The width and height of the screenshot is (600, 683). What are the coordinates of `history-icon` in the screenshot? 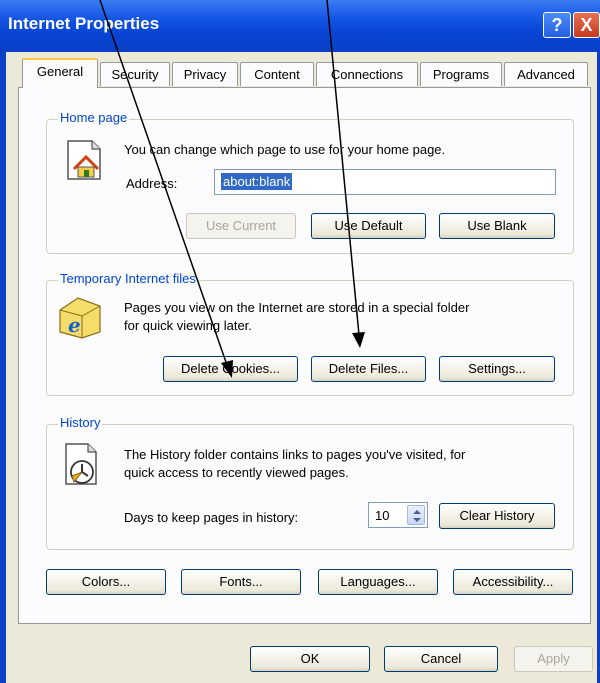 It's located at (82, 464).